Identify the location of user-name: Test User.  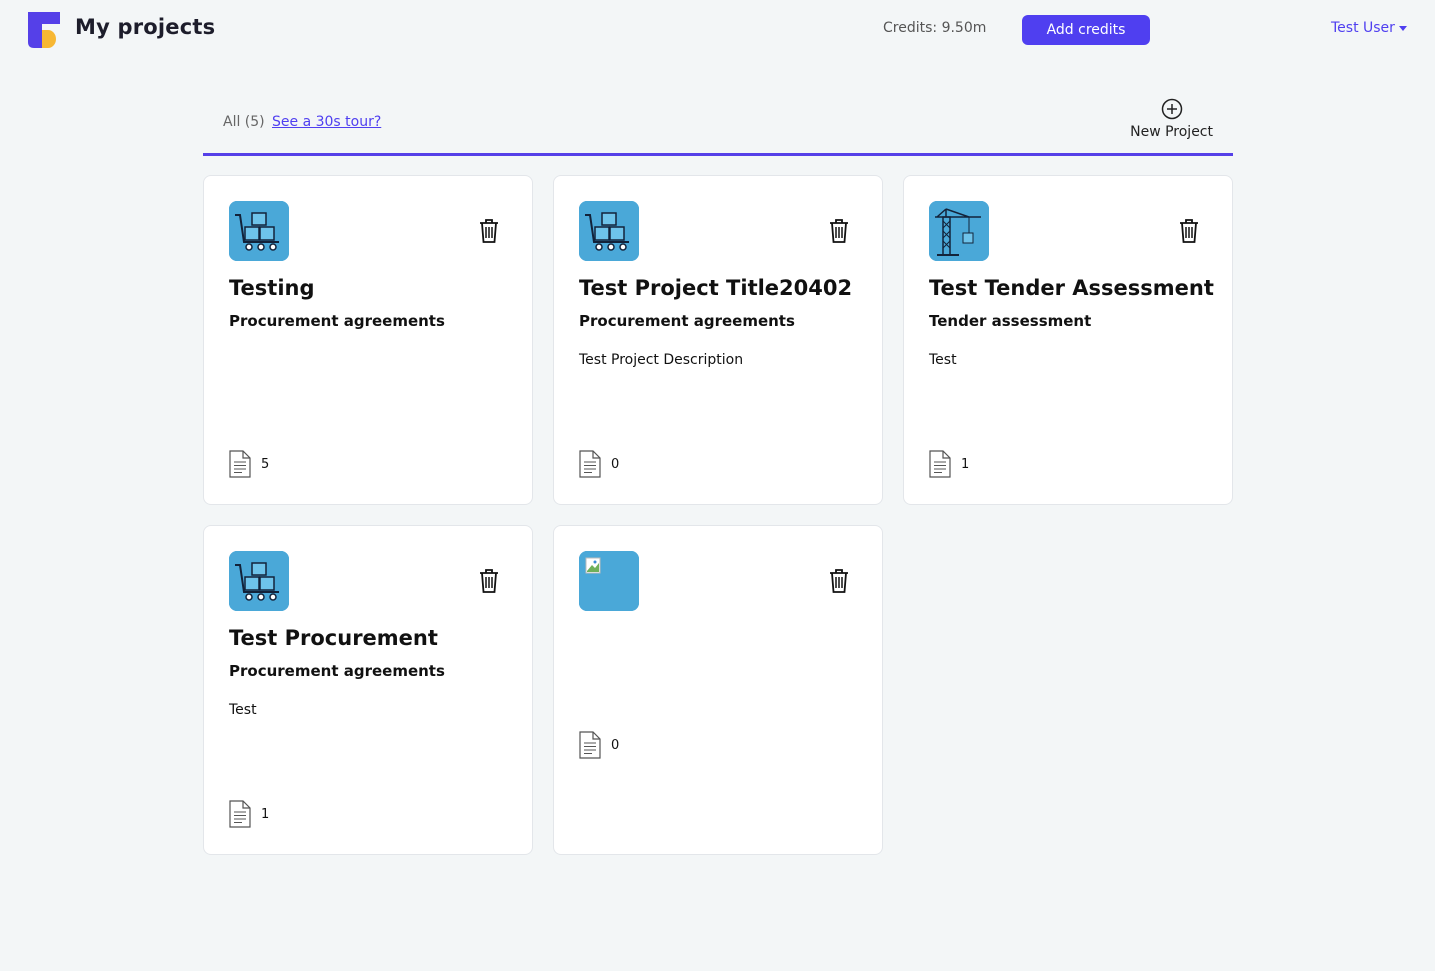
(1363, 28).